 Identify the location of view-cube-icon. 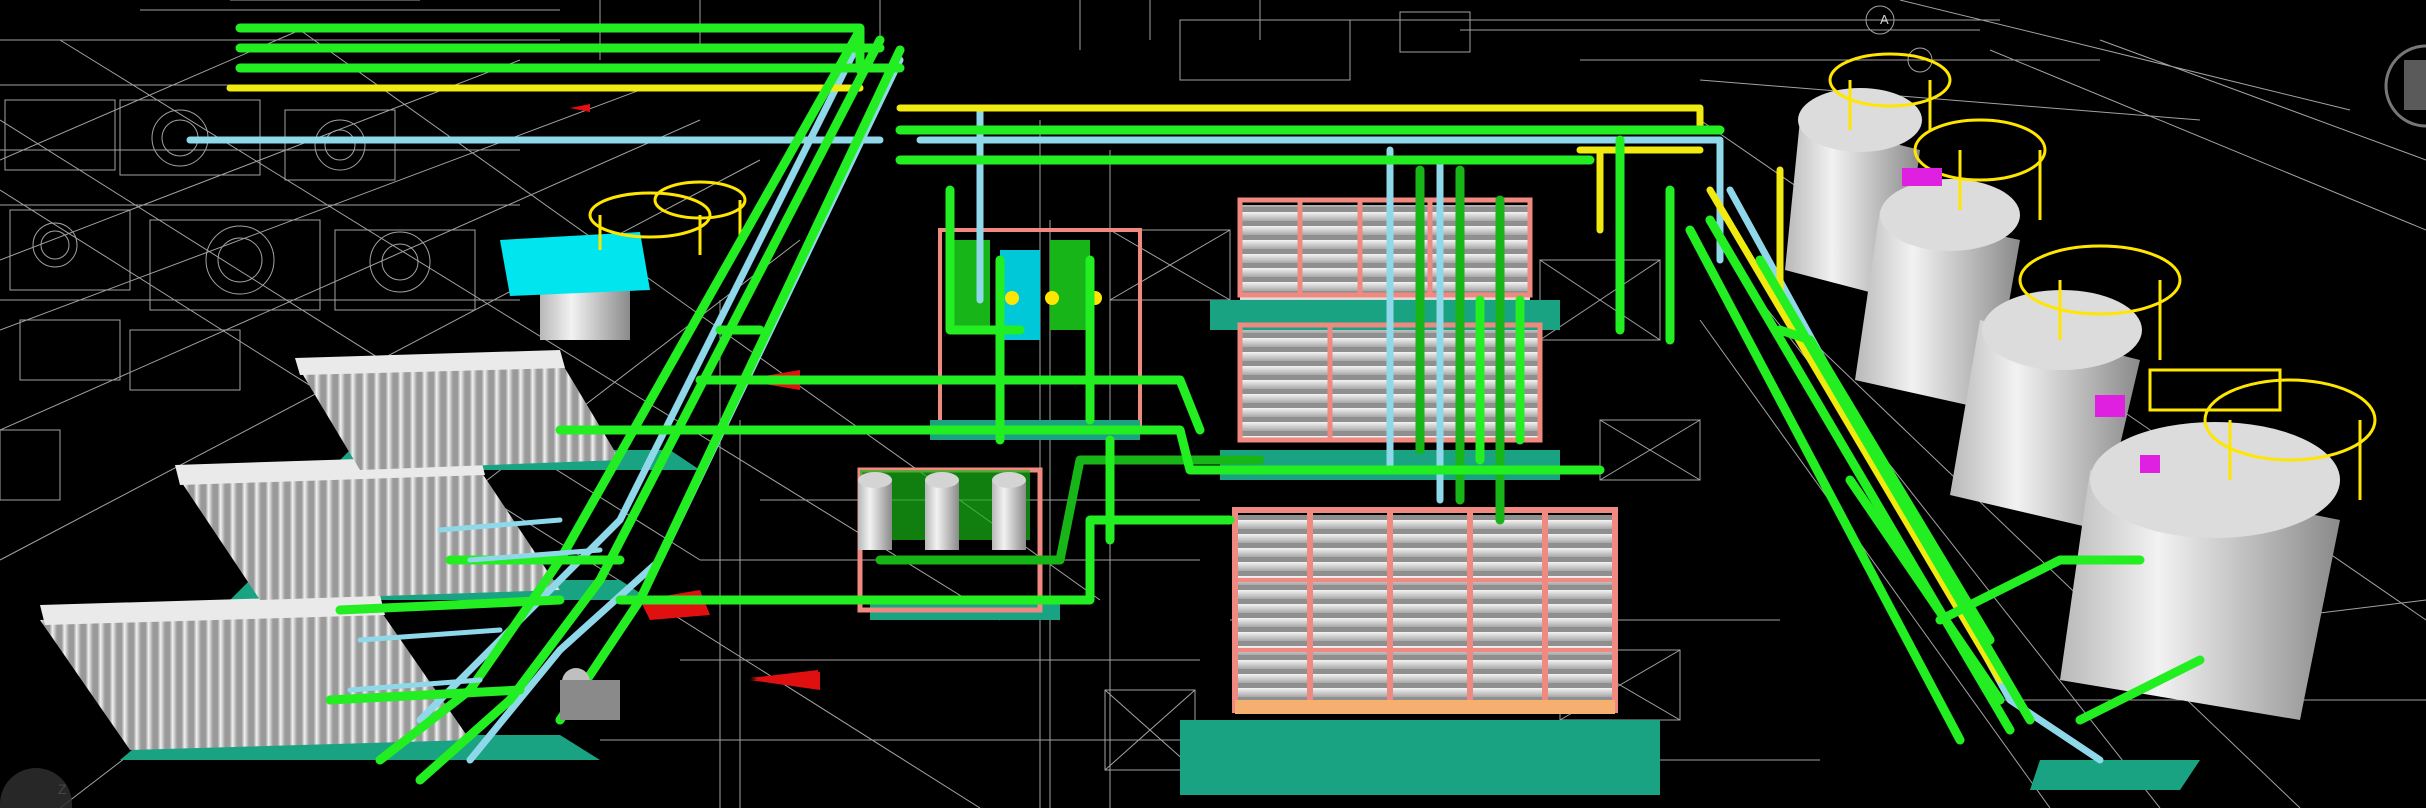
(2404, 86).